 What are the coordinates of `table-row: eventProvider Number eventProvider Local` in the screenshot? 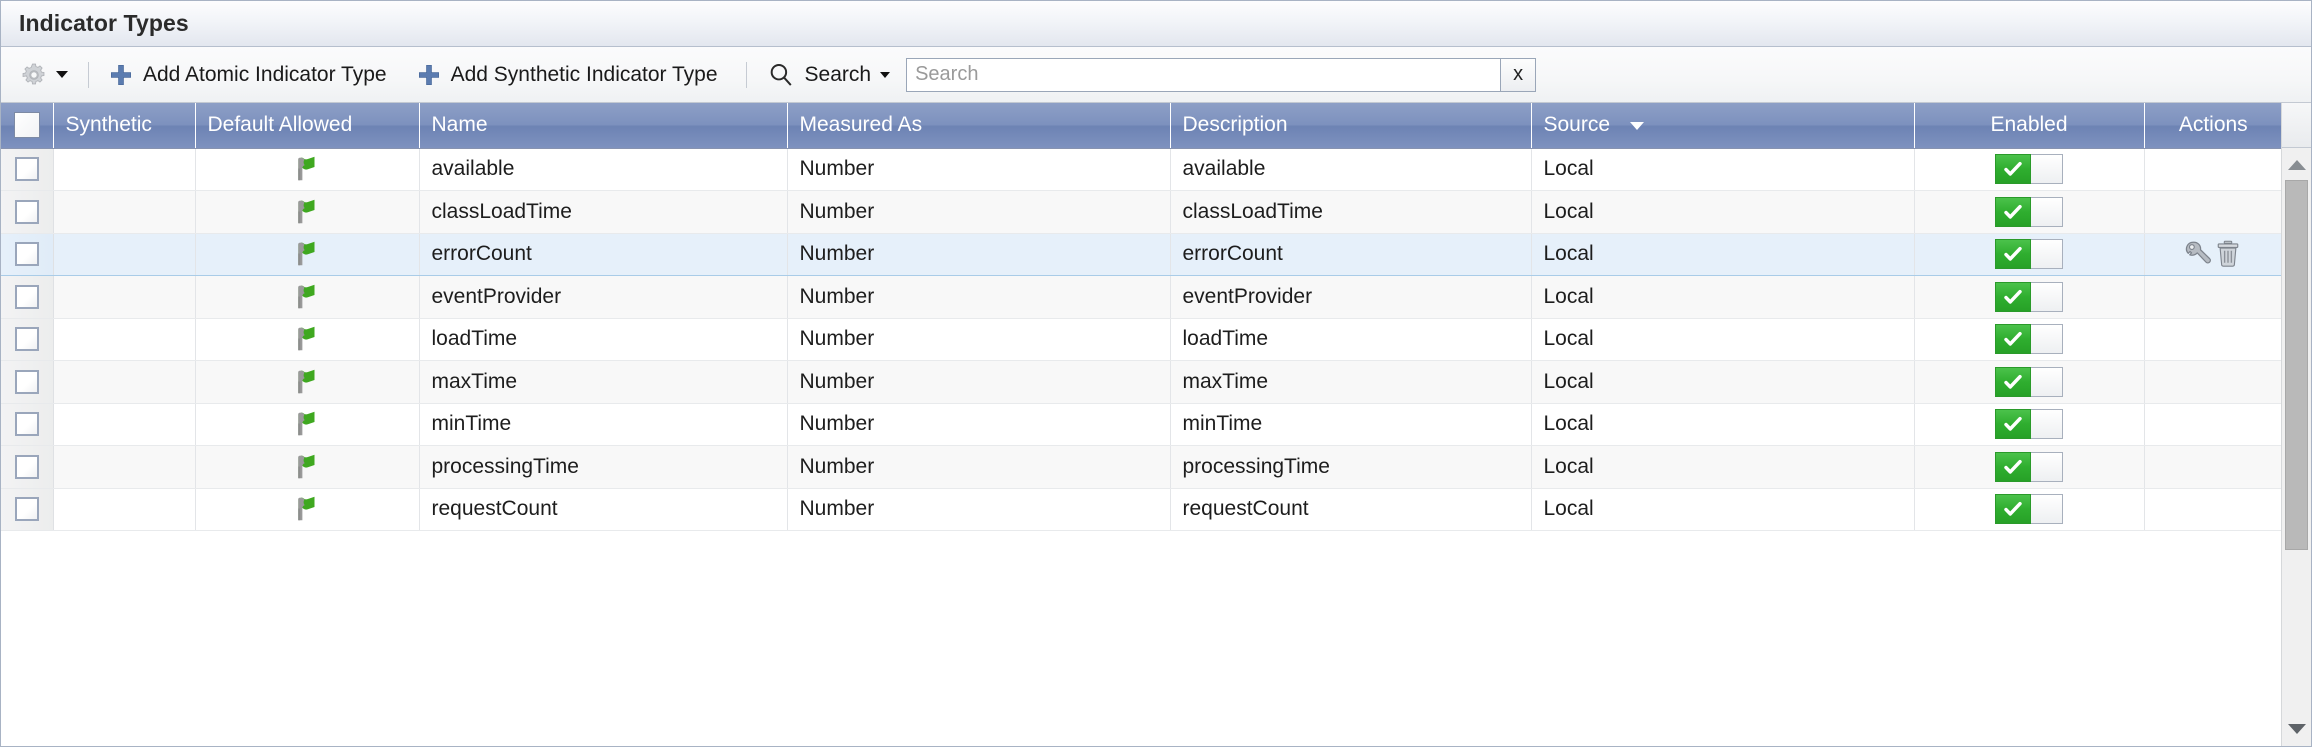 It's located at (1141, 297).